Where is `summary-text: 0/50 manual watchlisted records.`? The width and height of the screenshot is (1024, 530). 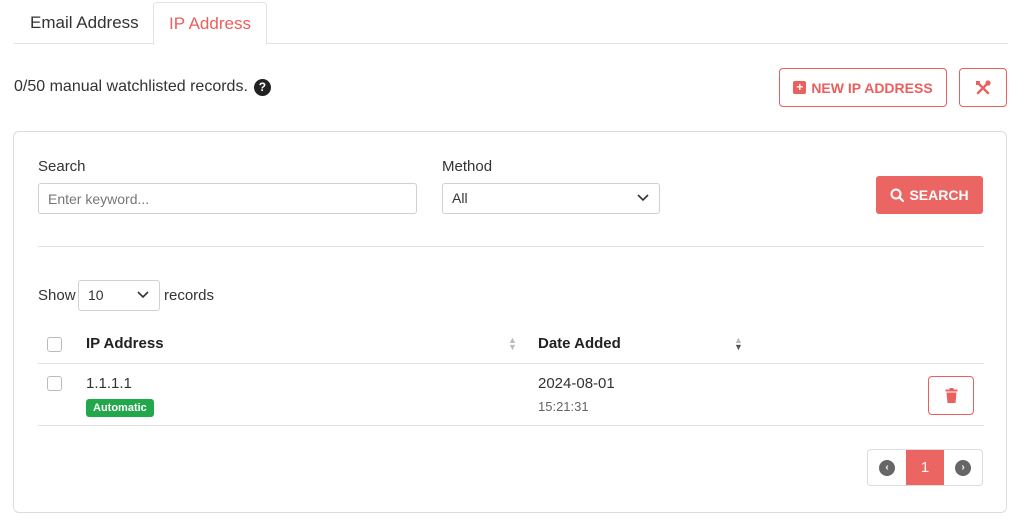 summary-text: 0/50 manual watchlisted records. is located at coordinates (131, 86).